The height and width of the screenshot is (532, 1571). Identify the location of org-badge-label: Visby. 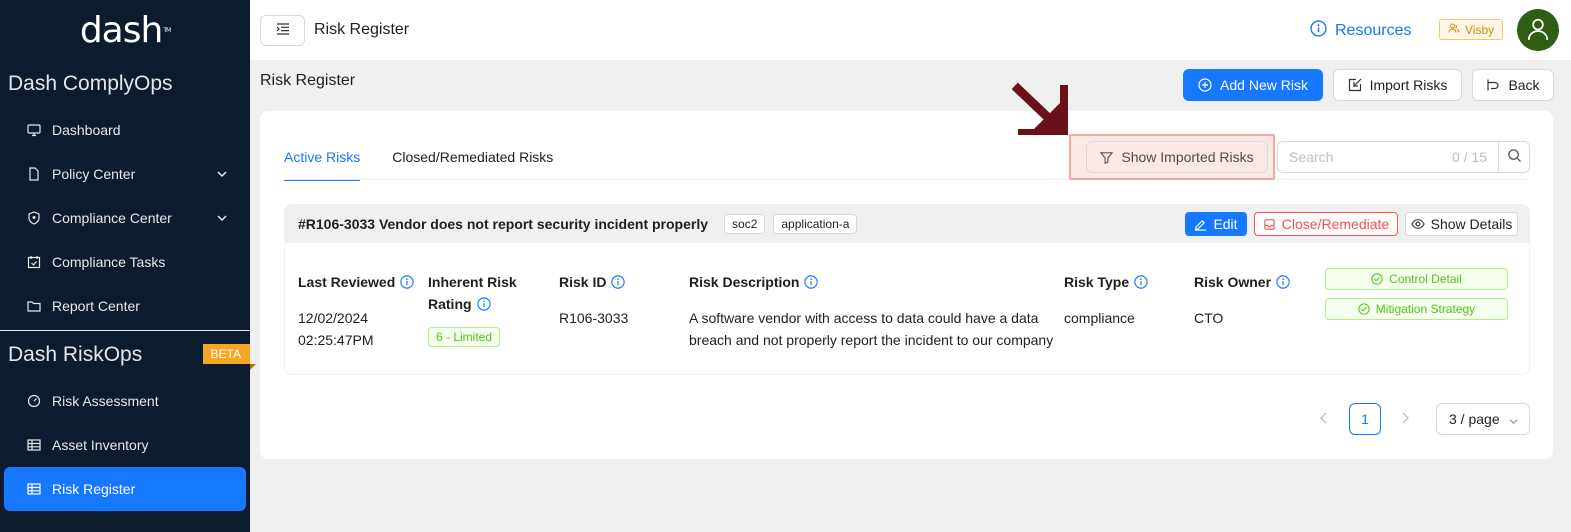
(1480, 29).